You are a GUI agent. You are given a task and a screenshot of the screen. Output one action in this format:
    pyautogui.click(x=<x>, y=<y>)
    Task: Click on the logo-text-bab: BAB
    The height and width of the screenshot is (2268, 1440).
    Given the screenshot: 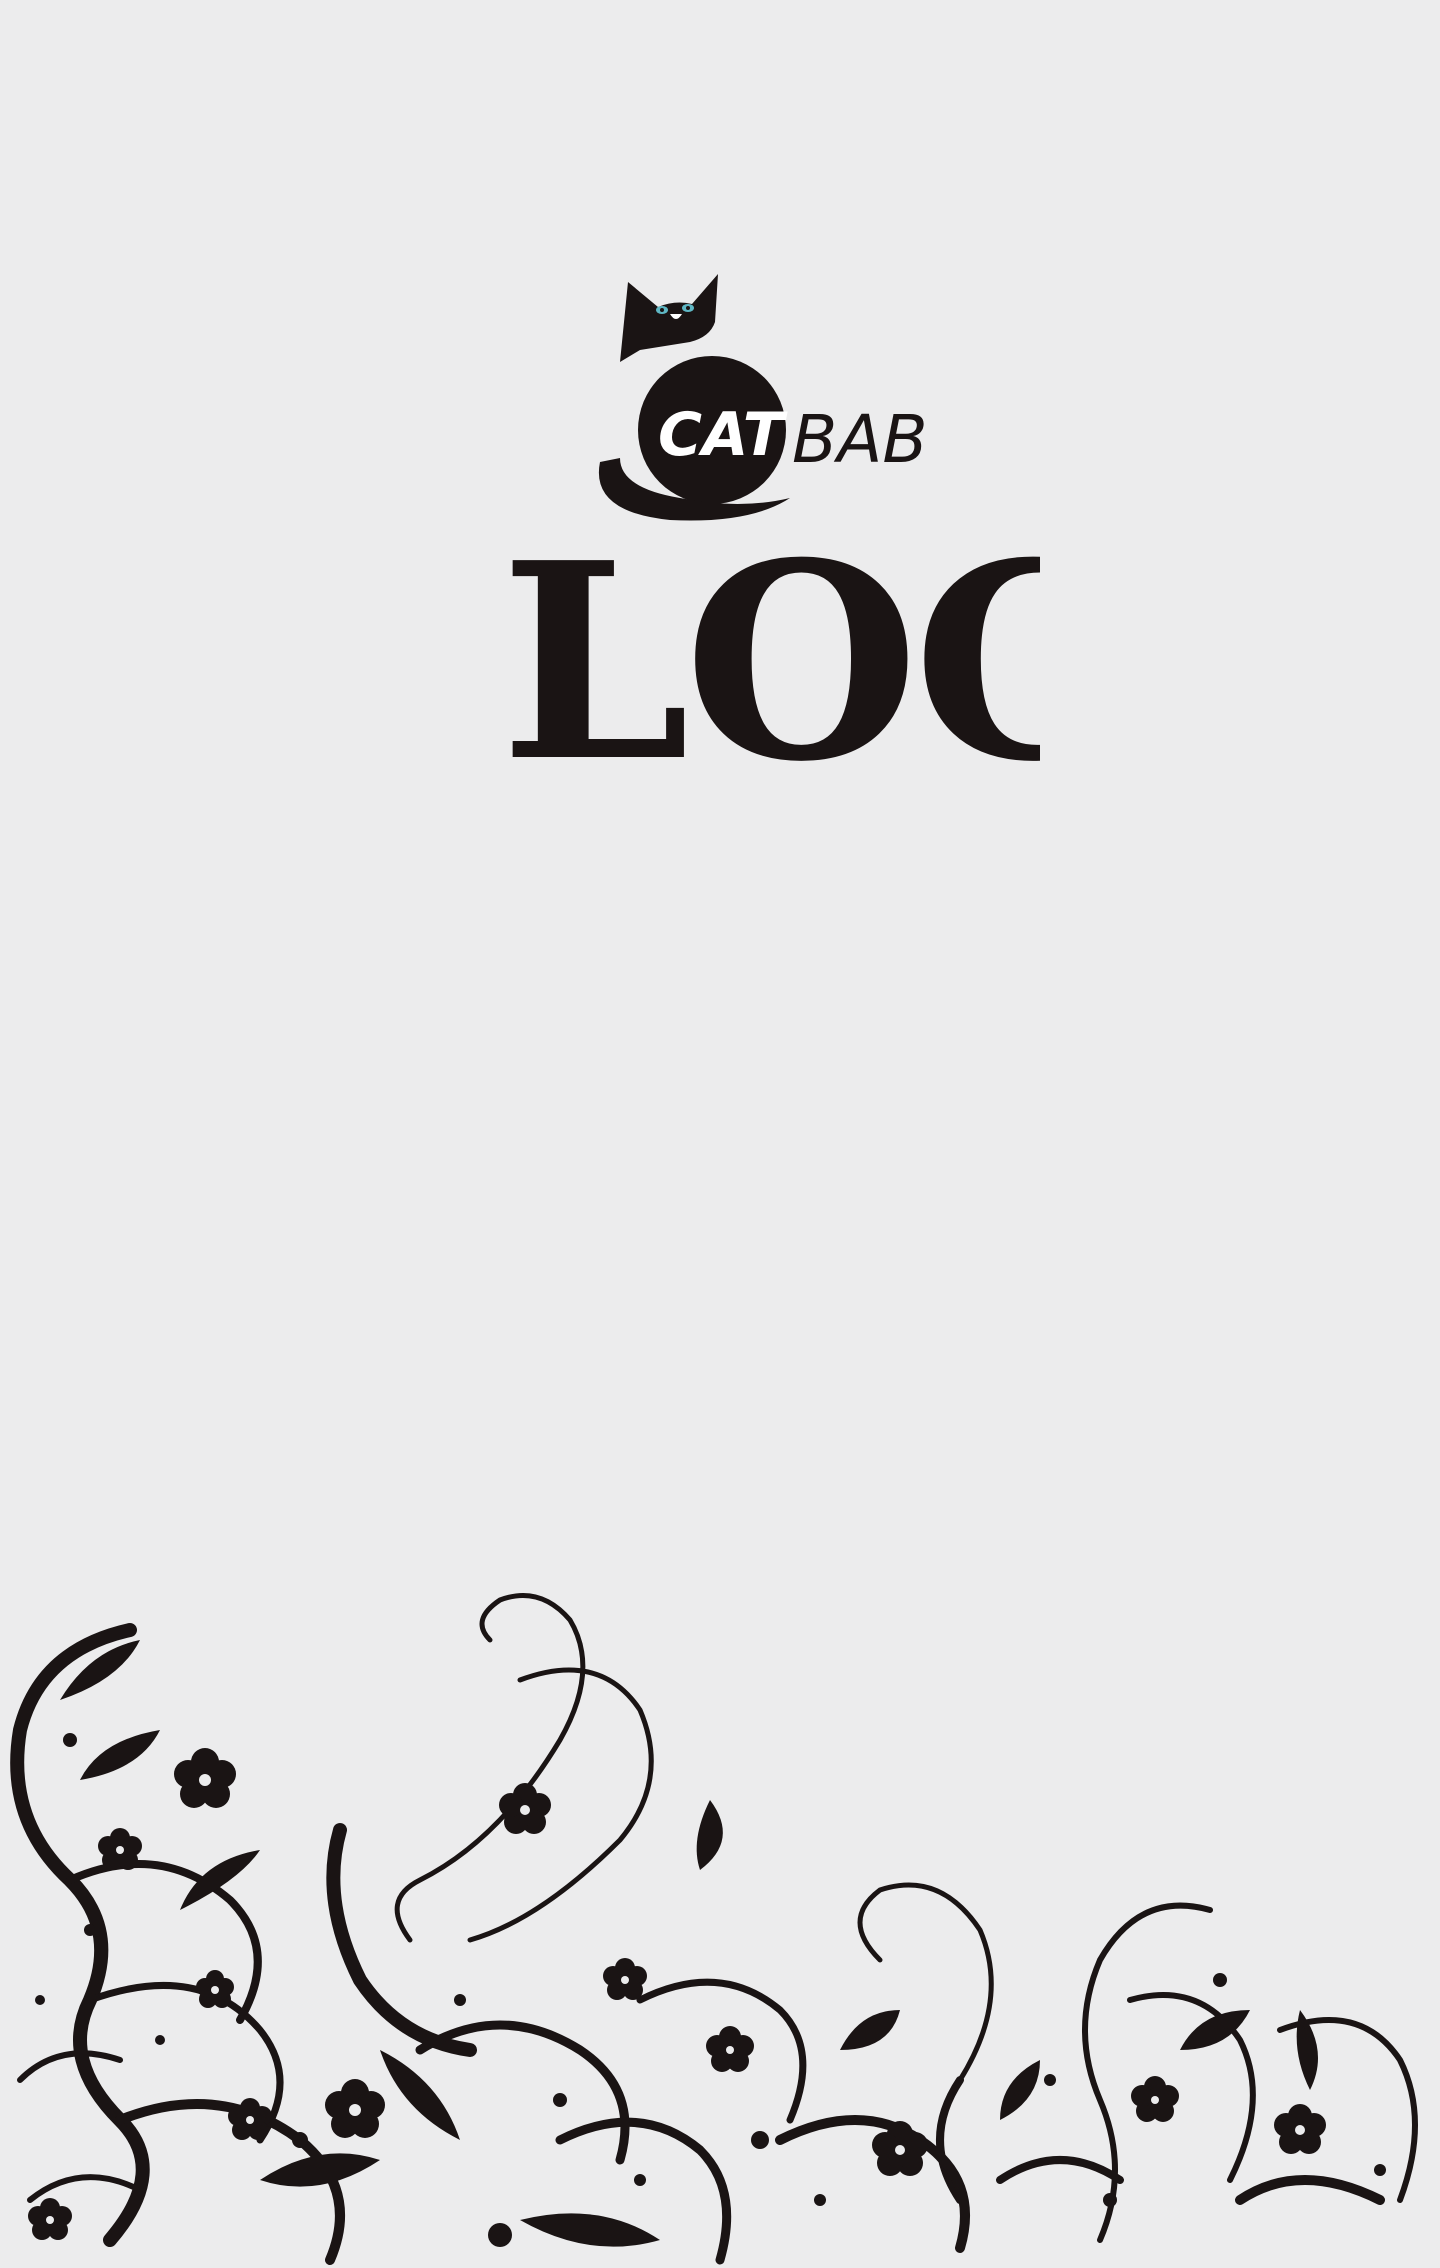 What is the action you would take?
    pyautogui.click(x=860, y=439)
    